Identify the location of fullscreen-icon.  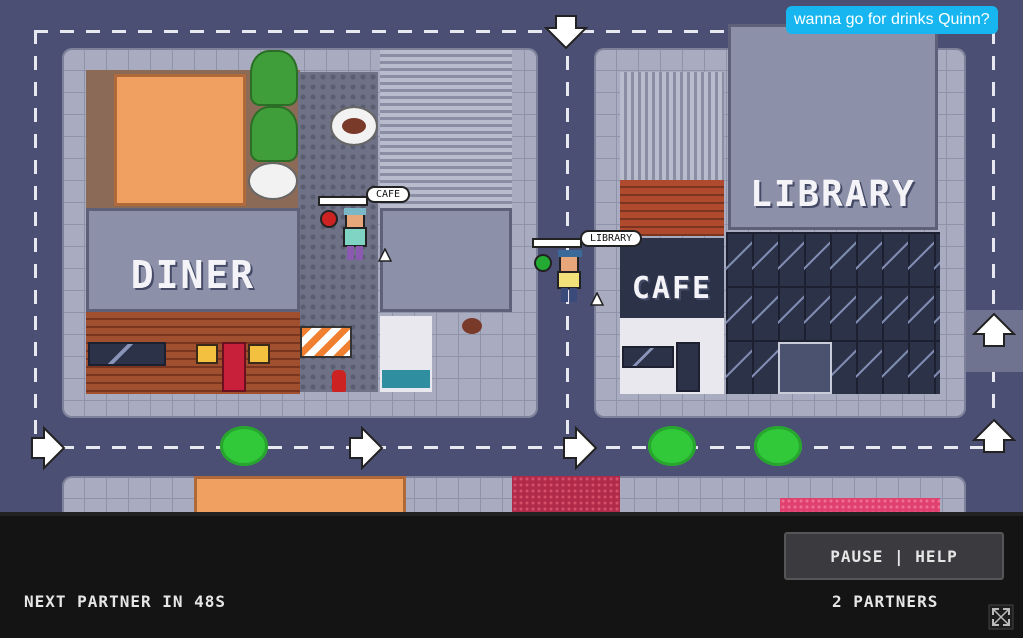
(1001, 617).